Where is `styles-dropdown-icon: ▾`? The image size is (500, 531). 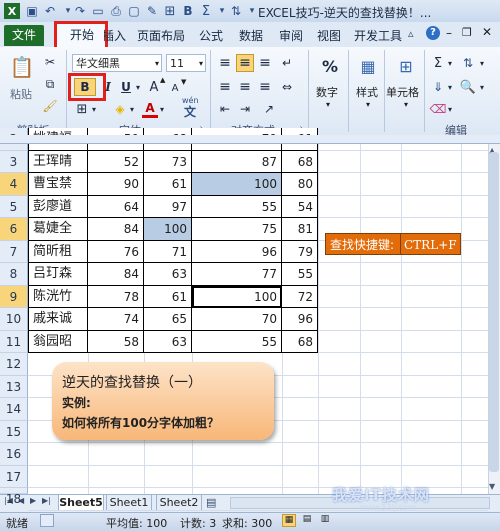
styles-dropdown-icon: ▾ is located at coordinates (368, 104).